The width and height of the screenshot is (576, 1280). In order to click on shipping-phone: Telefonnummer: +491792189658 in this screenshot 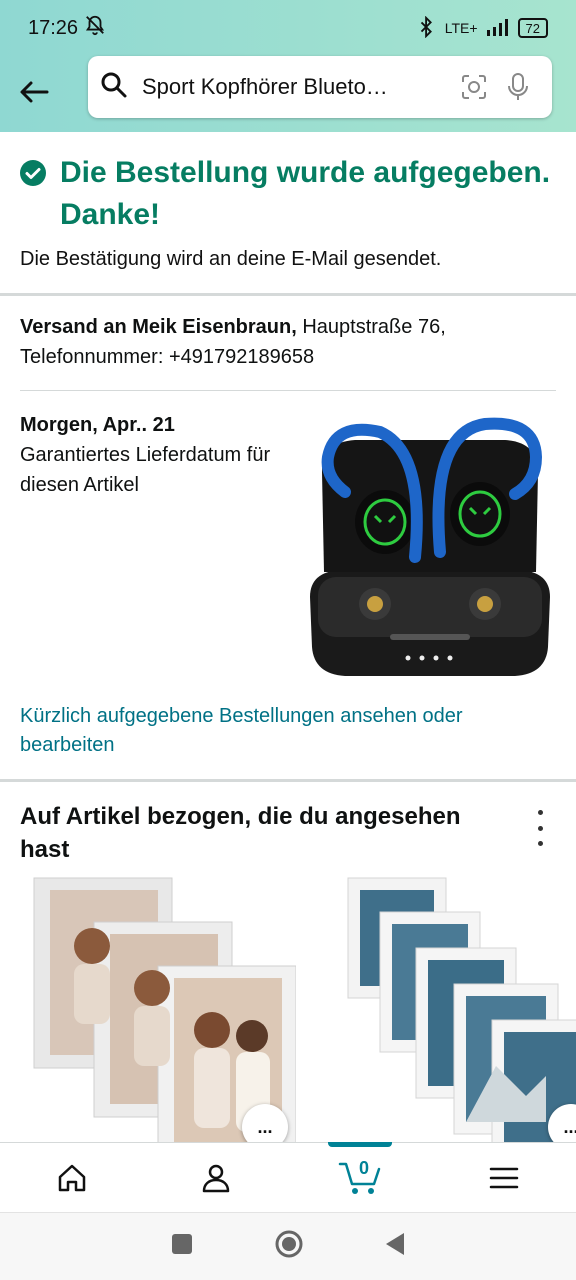, I will do `click(167, 357)`.